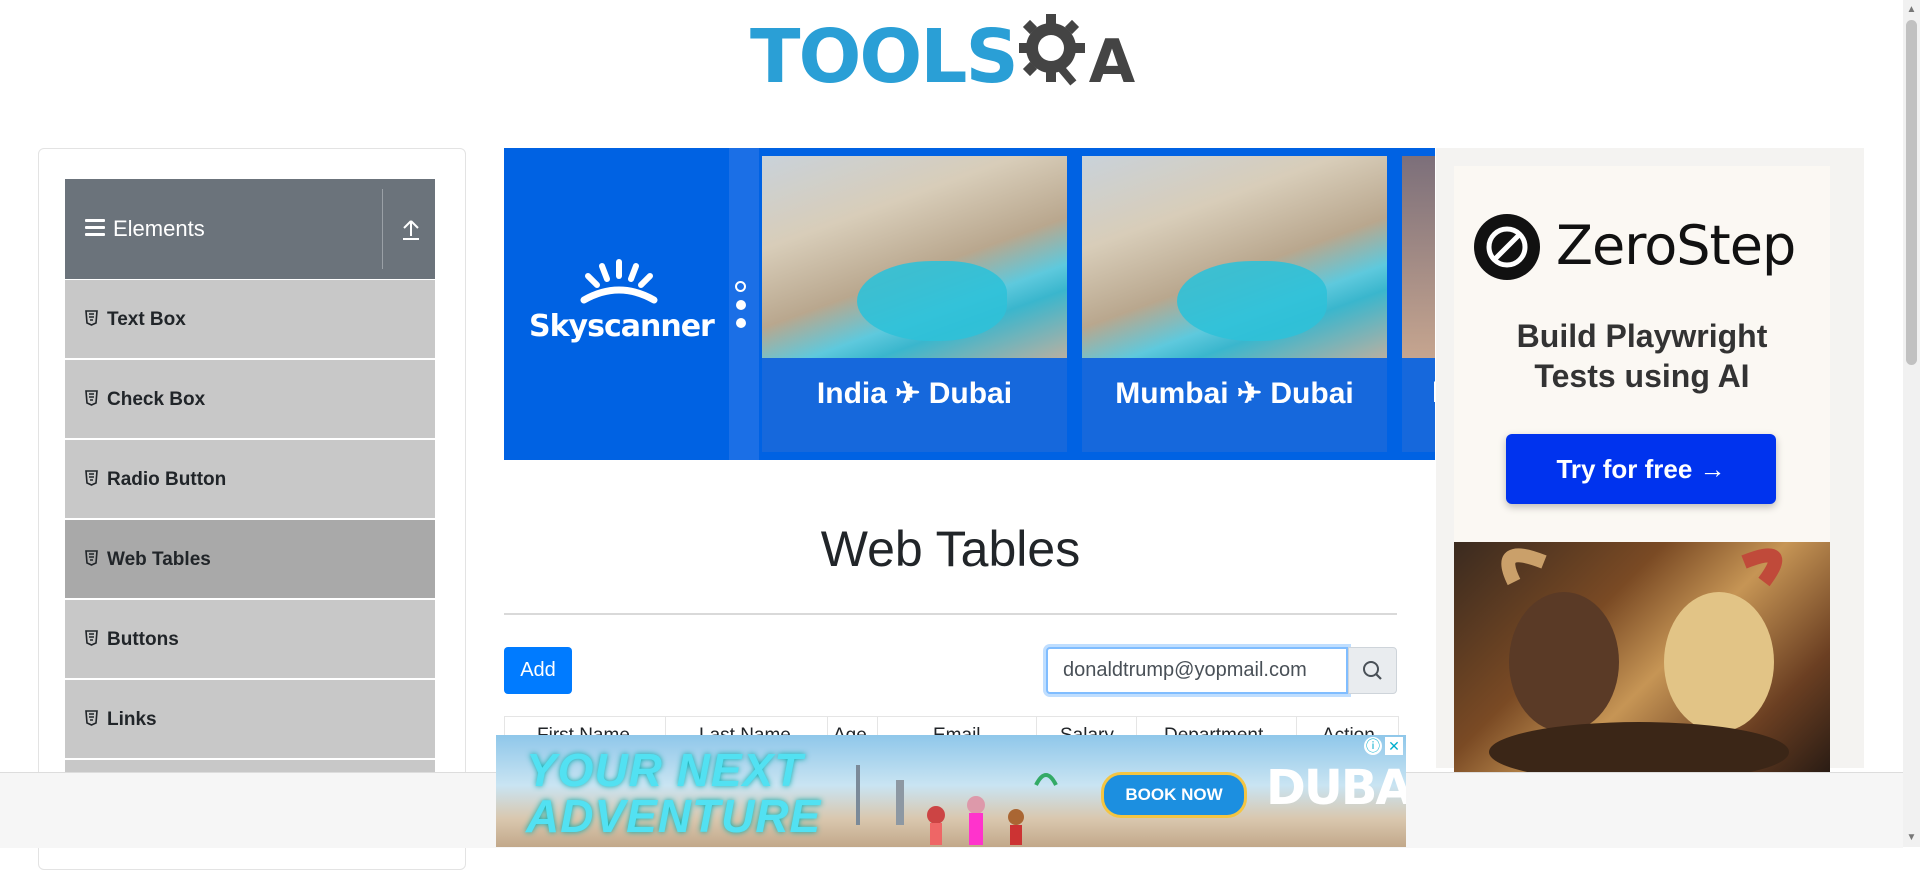 This screenshot has height=870, width=1920. What do you see at coordinates (250, 560) in the screenshot?
I see `sidebar-item-web-tables: Web Tables` at bounding box center [250, 560].